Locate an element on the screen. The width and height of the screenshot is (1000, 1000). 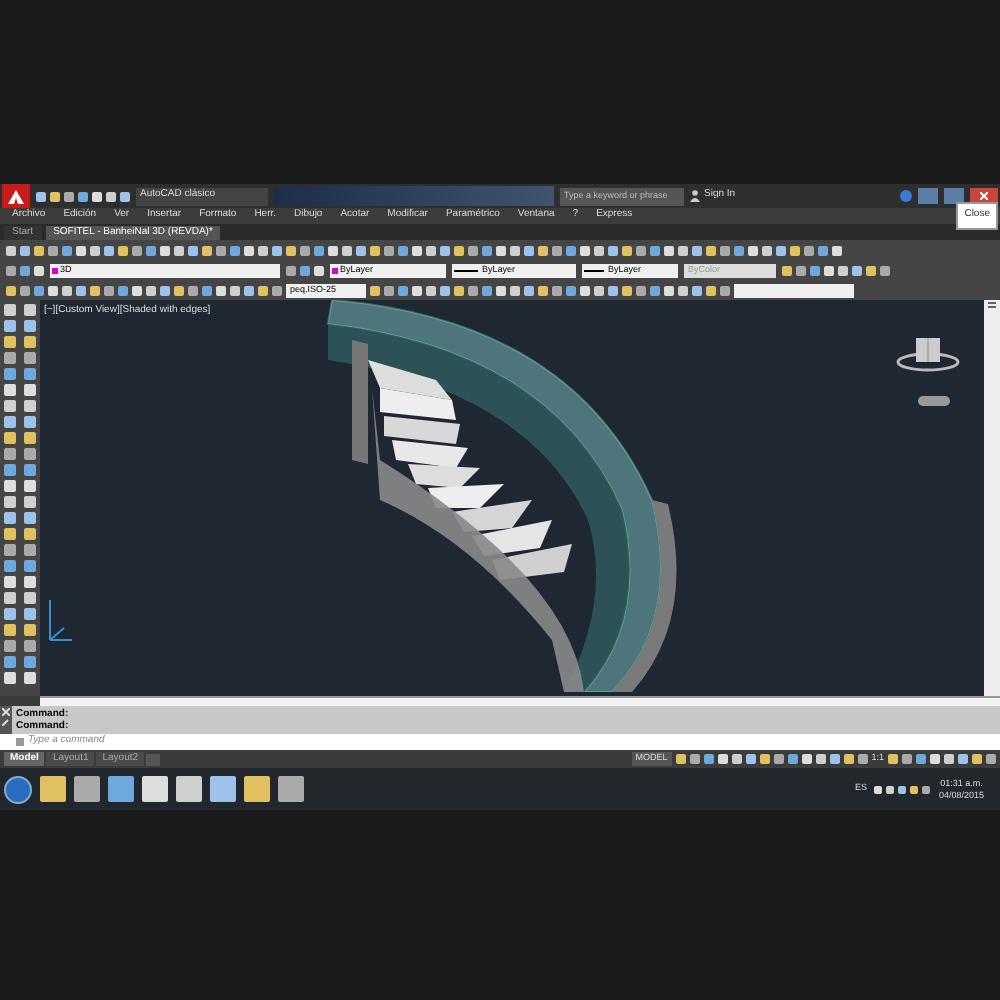
user-icon is located at coordinates (695, 196).